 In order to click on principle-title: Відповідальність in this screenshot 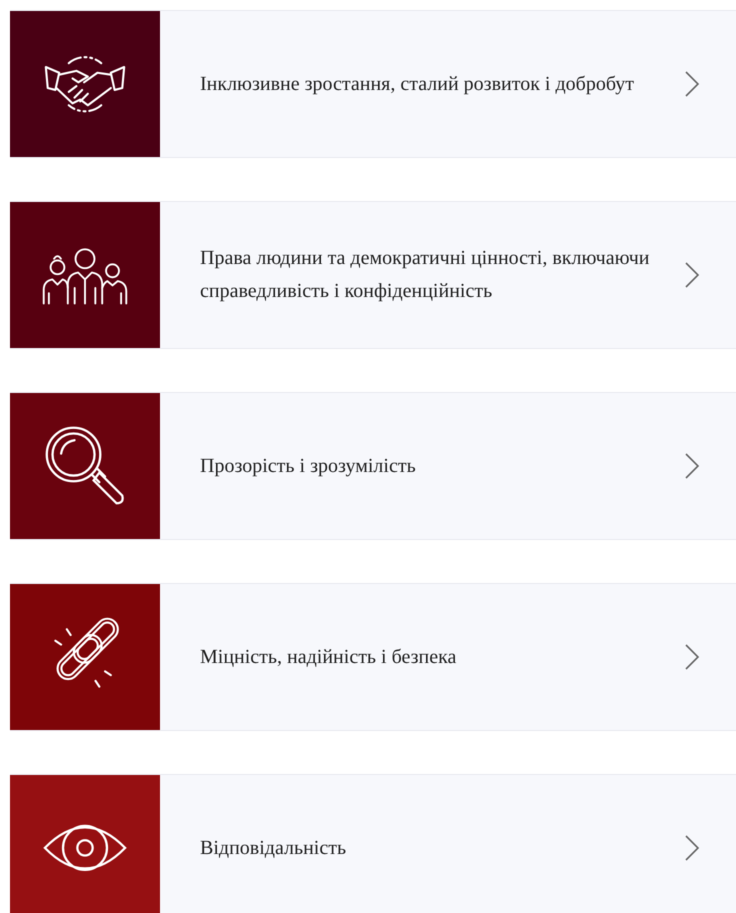, I will do `click(274, 848)`.